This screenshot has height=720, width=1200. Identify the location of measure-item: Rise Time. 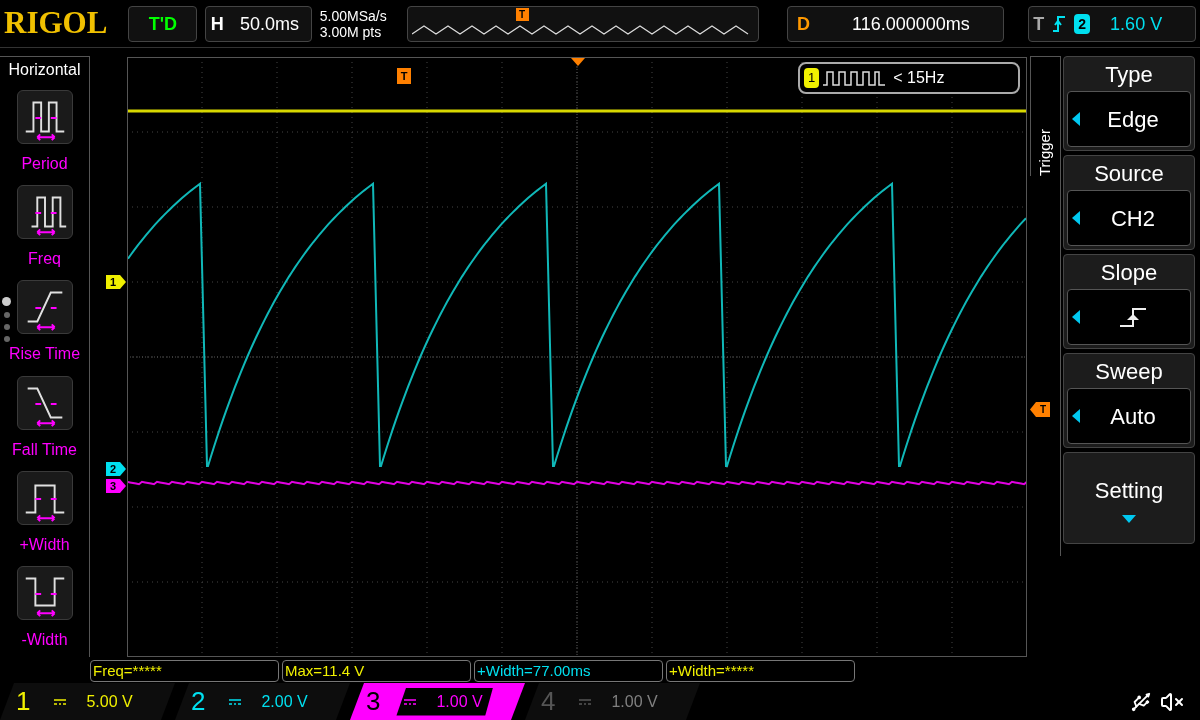
(44, 324).